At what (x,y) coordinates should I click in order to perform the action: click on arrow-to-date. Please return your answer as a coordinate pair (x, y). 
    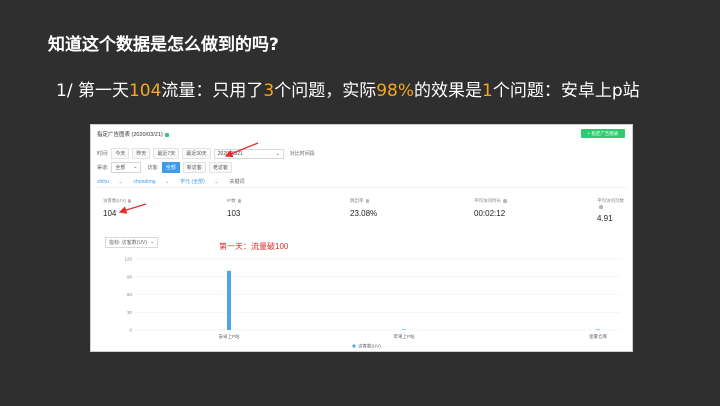
    Looking at the image, I should click on (241, 150).